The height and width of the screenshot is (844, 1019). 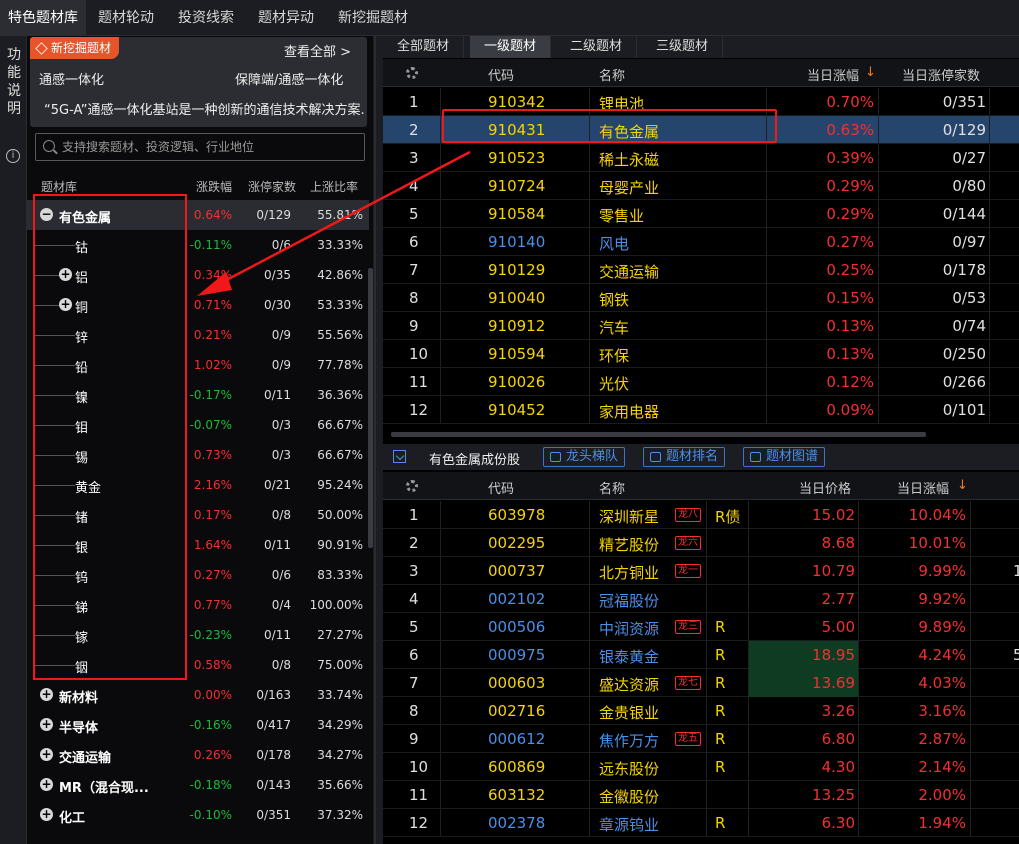 I want to click on theme-grid-row: 3 910523 稀土永磁 0.39% 0/27, so click(x=701, y=158).